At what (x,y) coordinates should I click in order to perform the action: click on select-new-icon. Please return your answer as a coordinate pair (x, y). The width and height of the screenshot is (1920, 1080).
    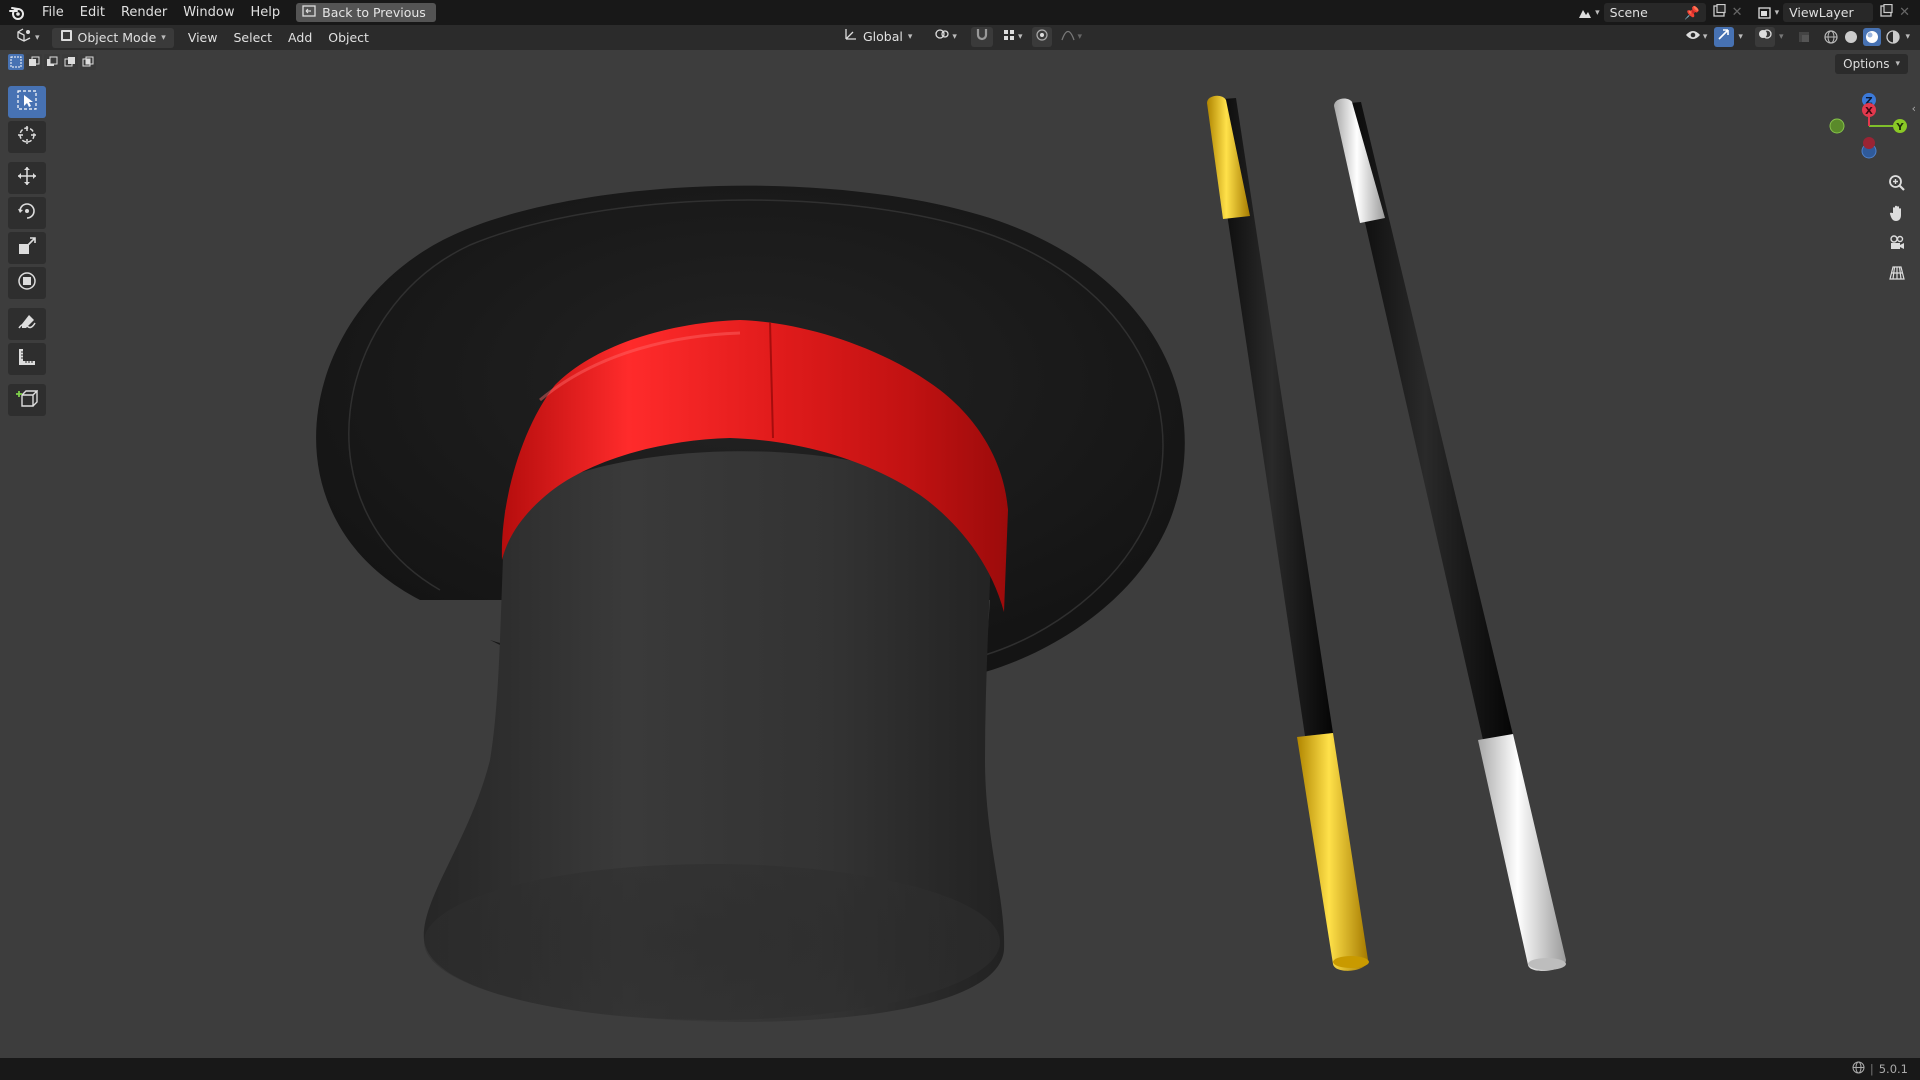
    Looking at the image, I should click on (16, 62).